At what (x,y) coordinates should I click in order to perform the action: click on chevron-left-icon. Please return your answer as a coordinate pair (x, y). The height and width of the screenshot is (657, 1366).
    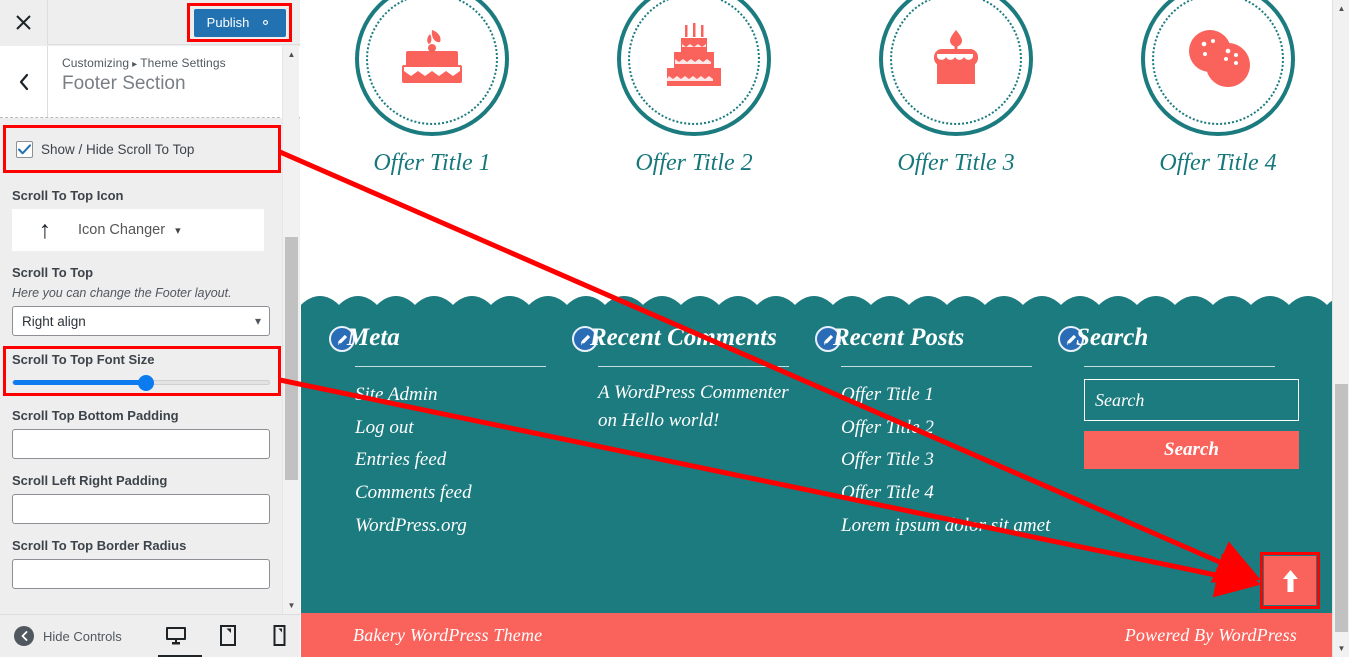
    Looking at the image, I should click on (23, 81).